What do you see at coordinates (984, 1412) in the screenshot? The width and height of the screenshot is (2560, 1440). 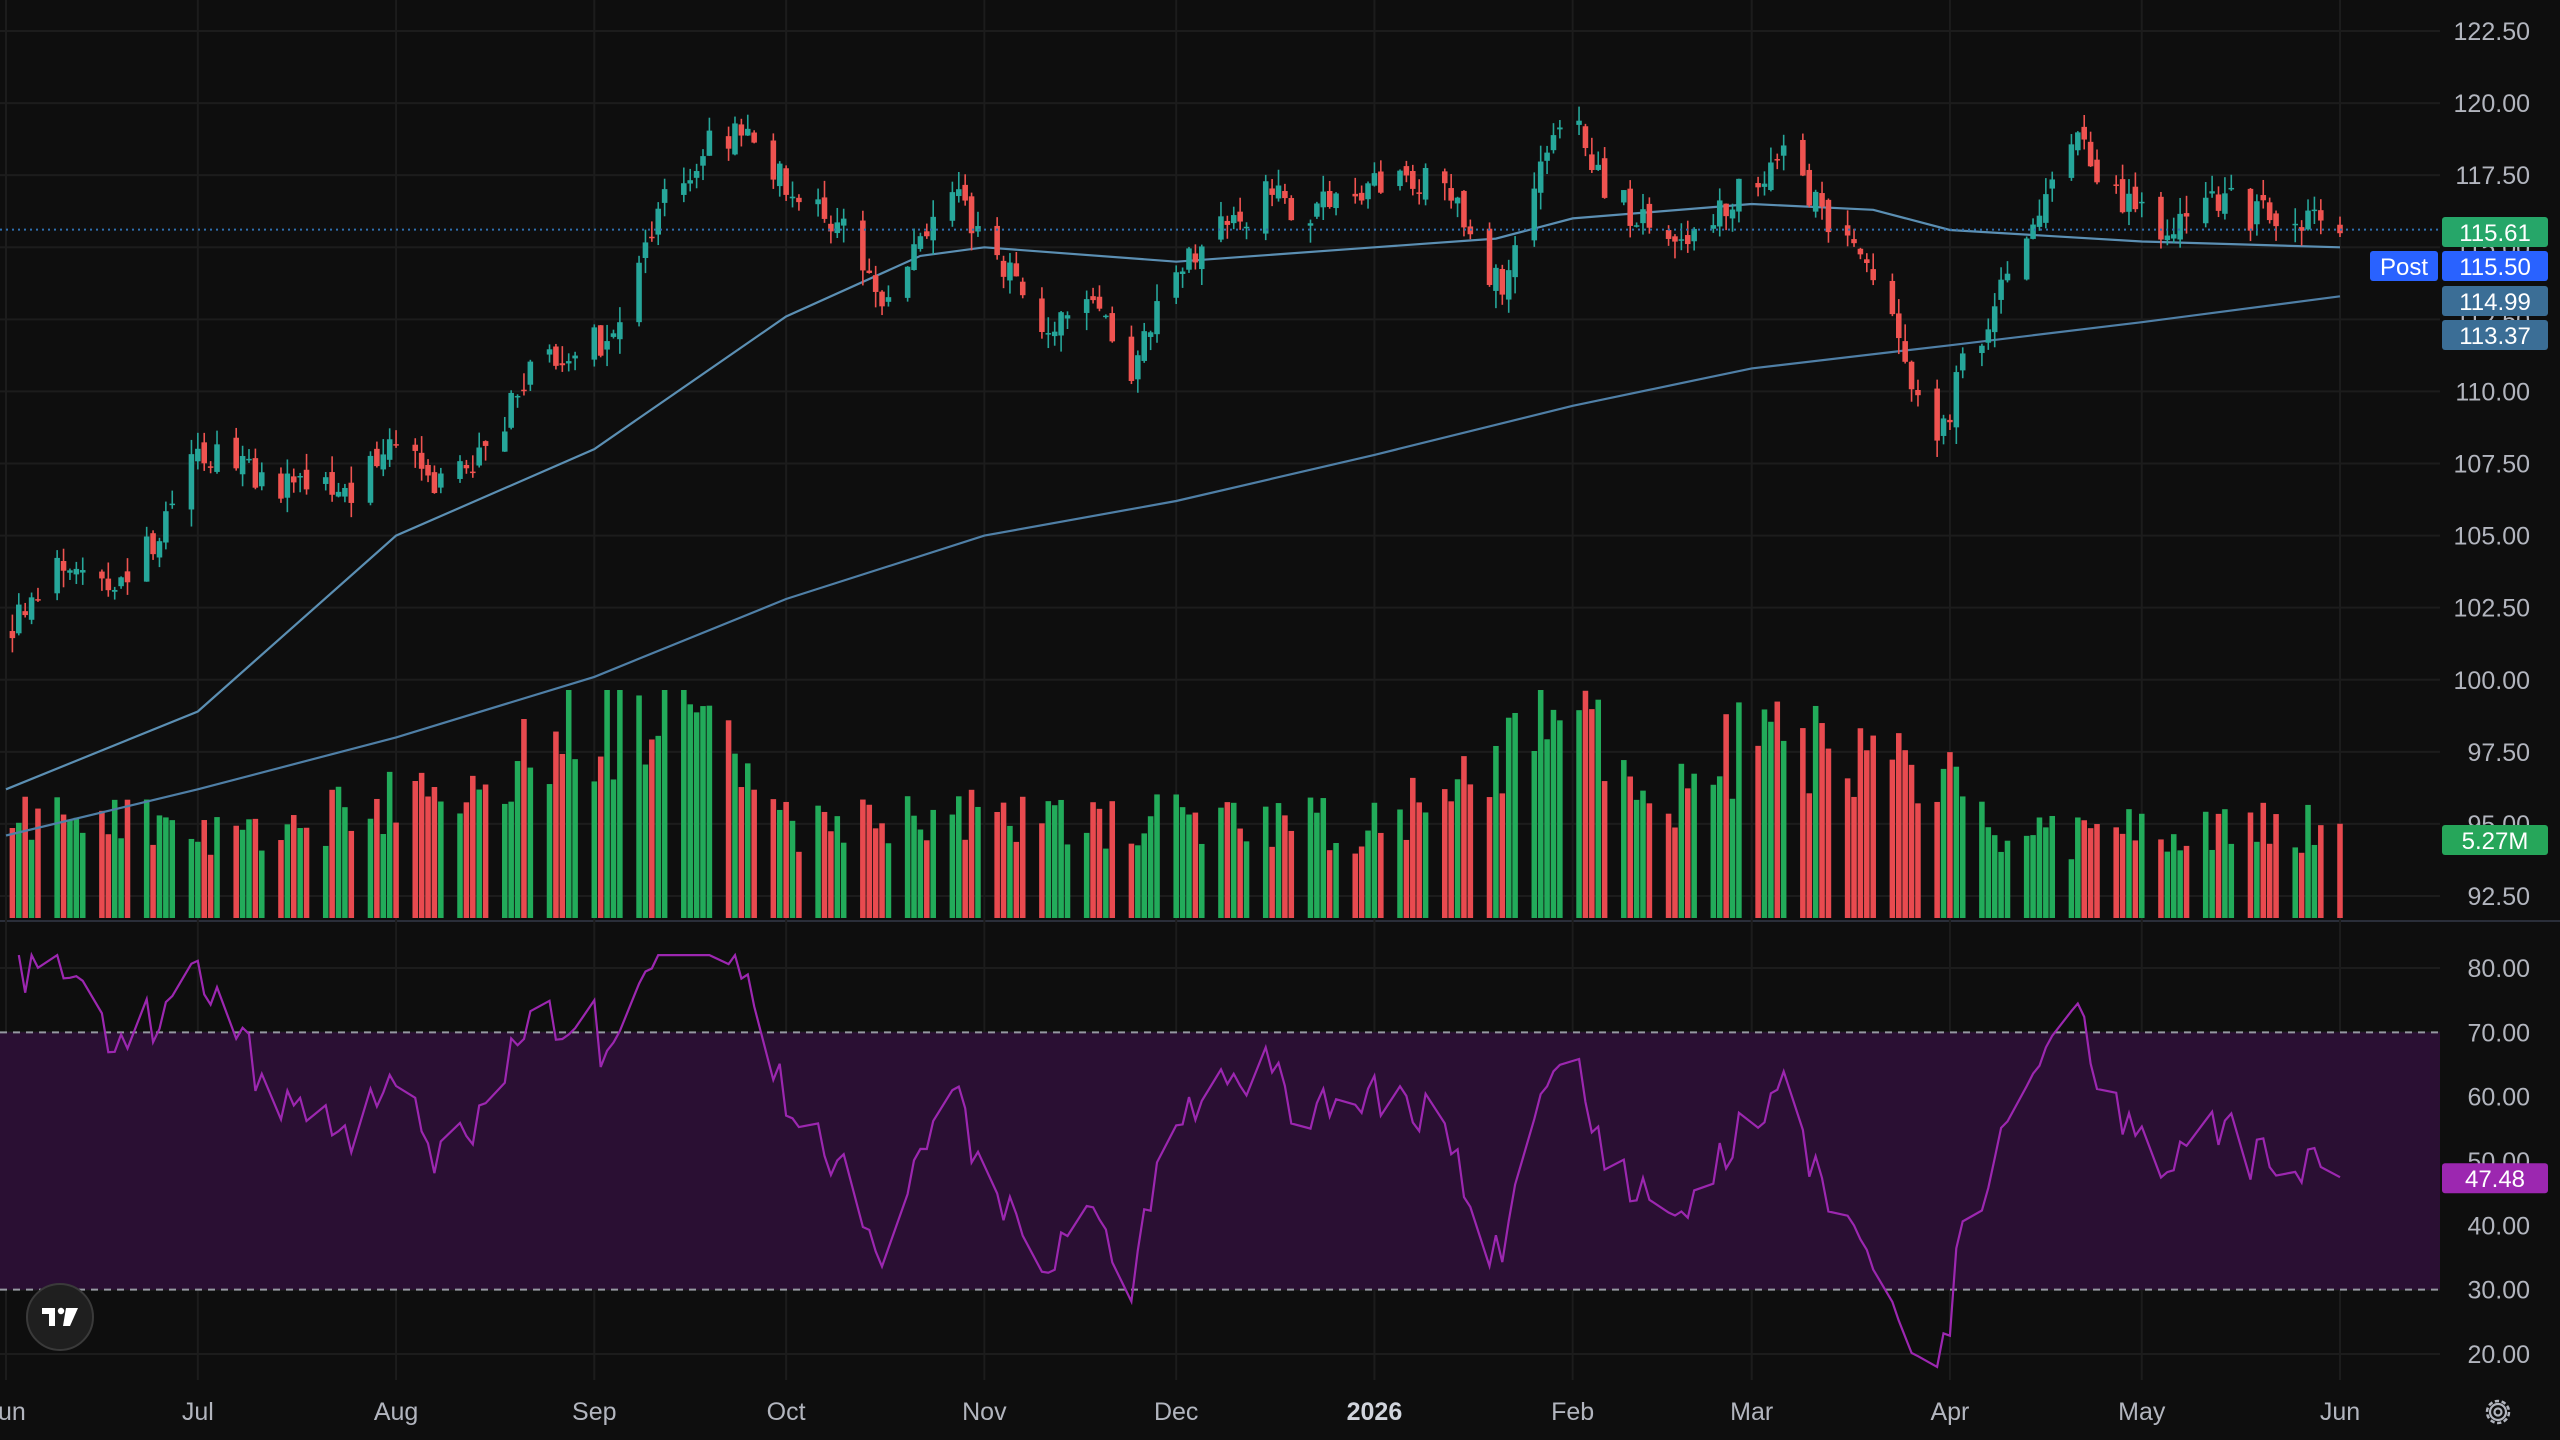 I see `month-label: Nov` at bounding box center [984, 1412].